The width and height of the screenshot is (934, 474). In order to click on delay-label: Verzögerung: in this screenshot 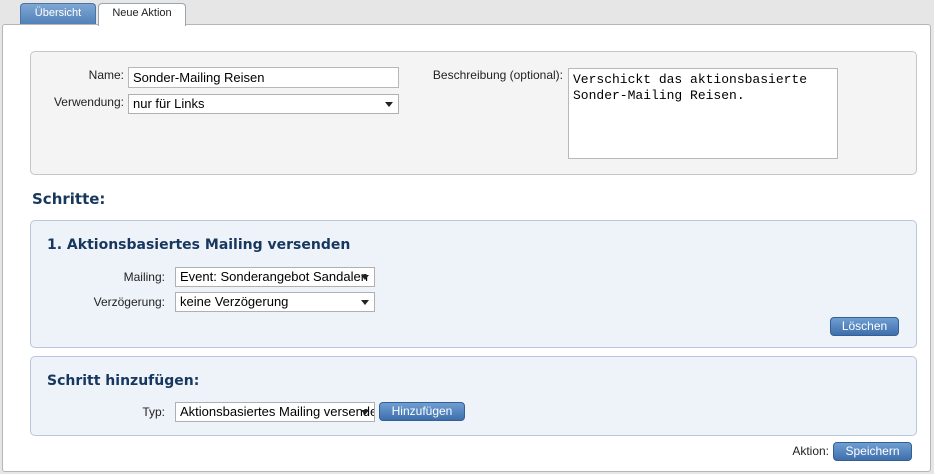, I will do `click(129, 302)`.